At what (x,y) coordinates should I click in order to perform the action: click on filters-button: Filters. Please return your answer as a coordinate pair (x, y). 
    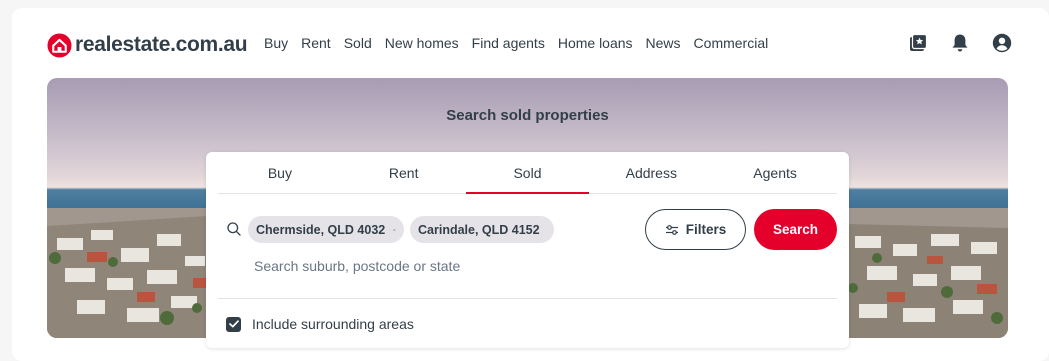
    Looking at the image, I should click on (695, 229).